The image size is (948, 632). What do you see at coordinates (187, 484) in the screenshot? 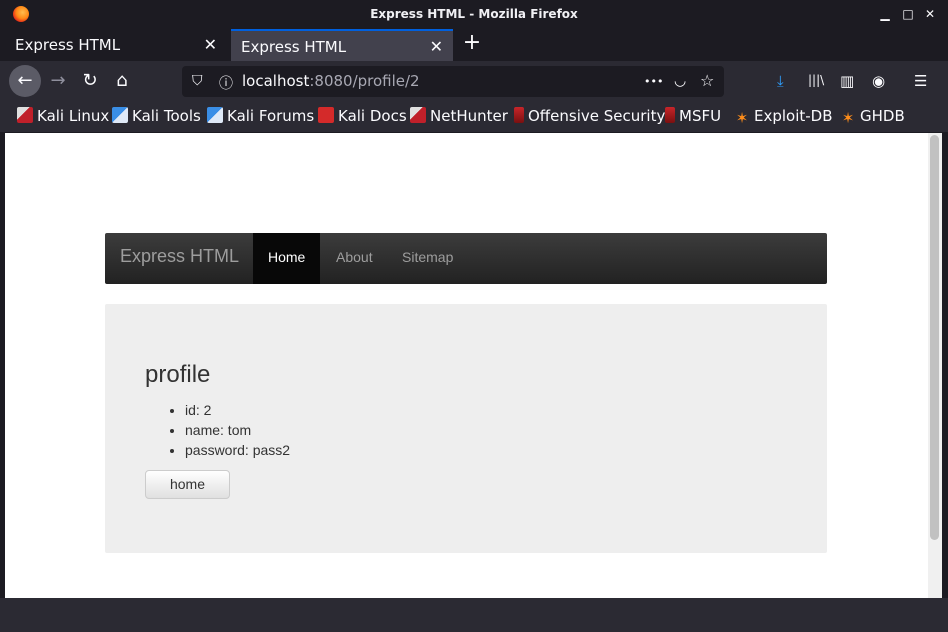
I see `home-link-button: home` at bounding box center [187, 484].